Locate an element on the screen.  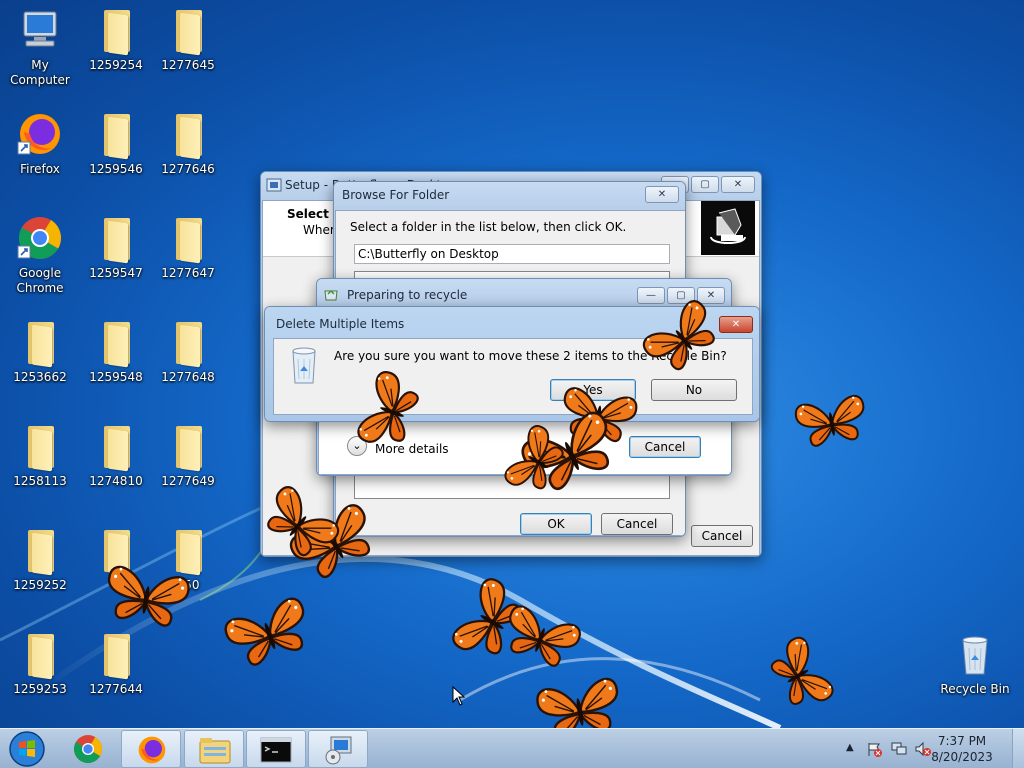
desktop-icon-folder: 1274810 is located at coordinates (116, 455).